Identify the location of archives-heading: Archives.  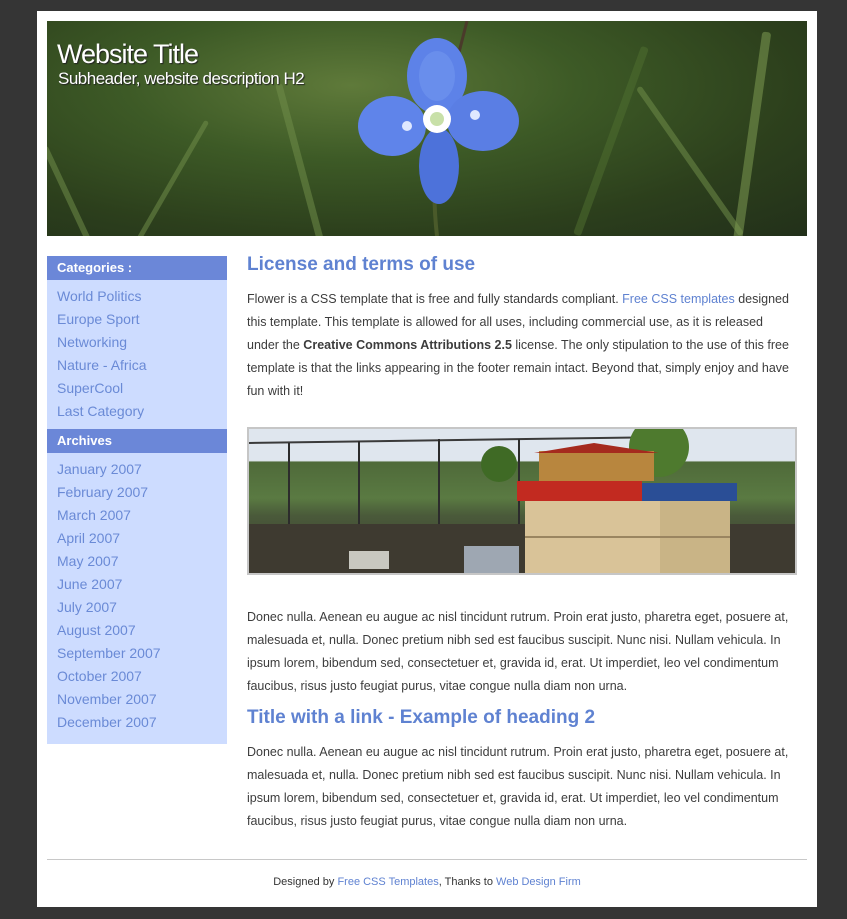
(137, 441).